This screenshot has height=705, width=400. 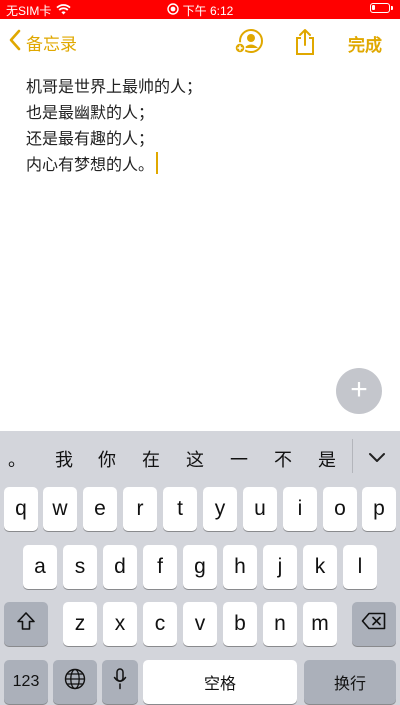 What do you see at coordinates (200, 624) in the screenshot?
I see `key-v: v` at bounding box center [200, 624].